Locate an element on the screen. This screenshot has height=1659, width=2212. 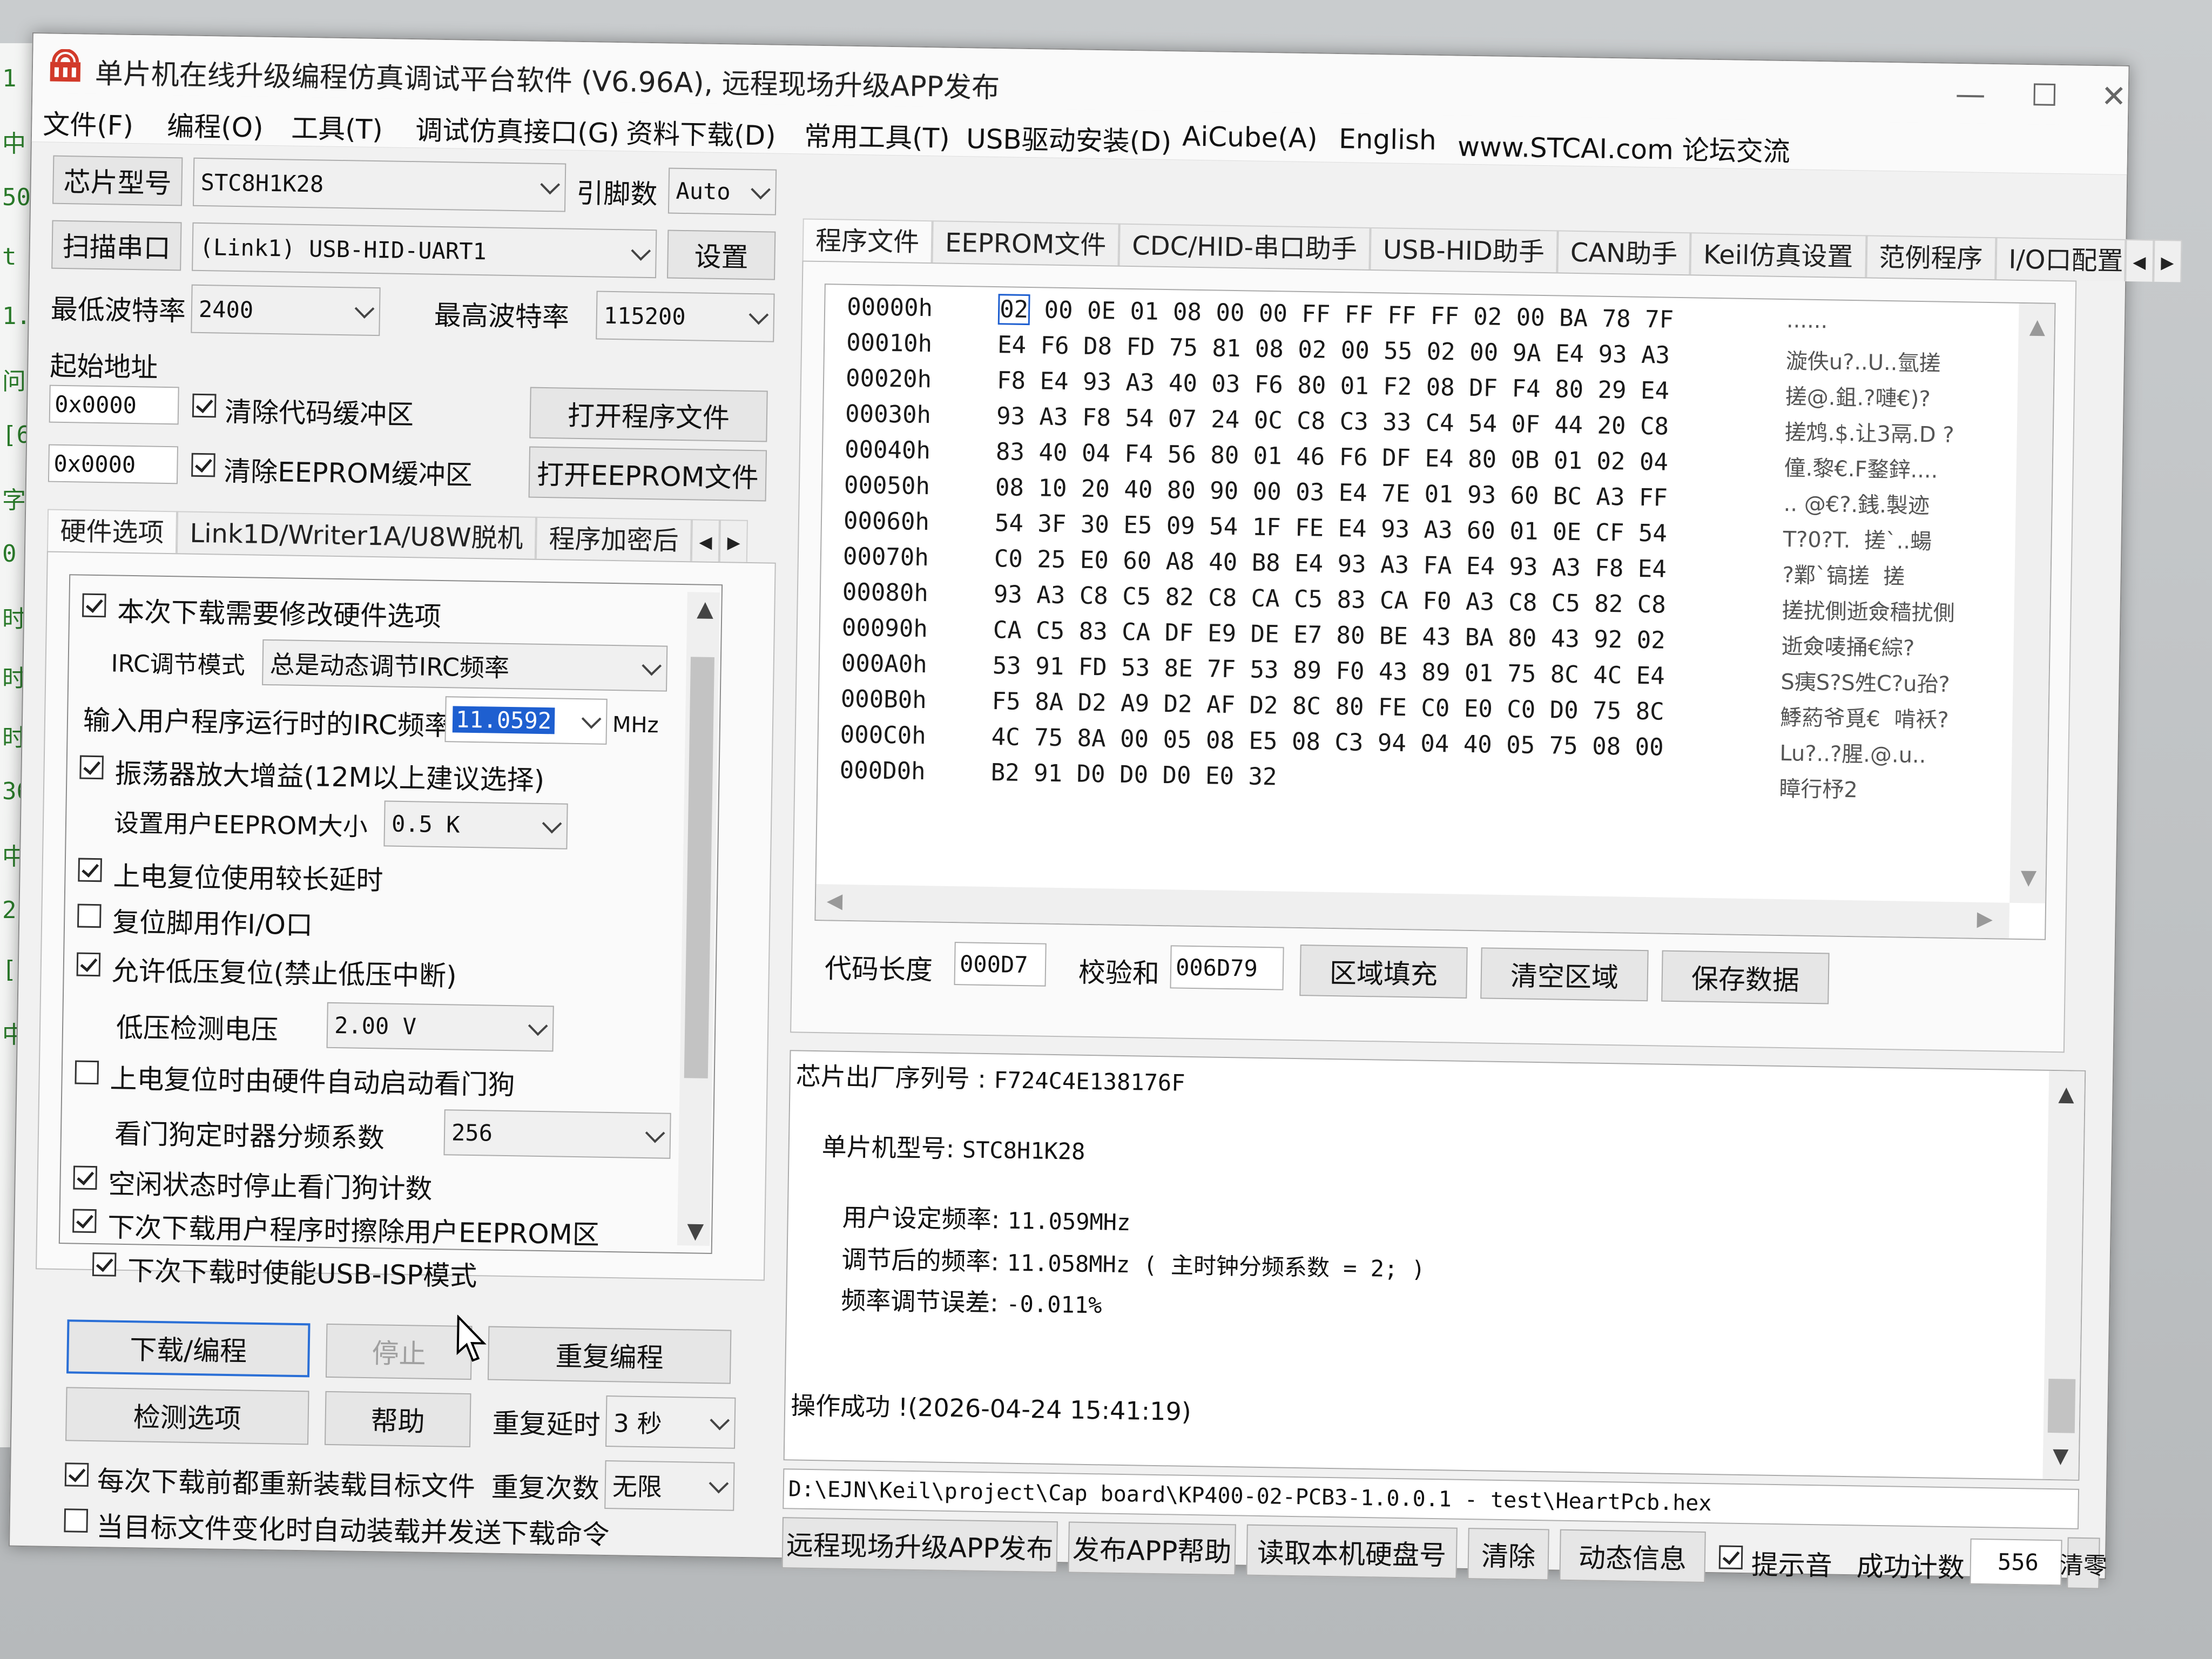
scroll-right-icon: ▶ is located at coordinates (1985, 918).